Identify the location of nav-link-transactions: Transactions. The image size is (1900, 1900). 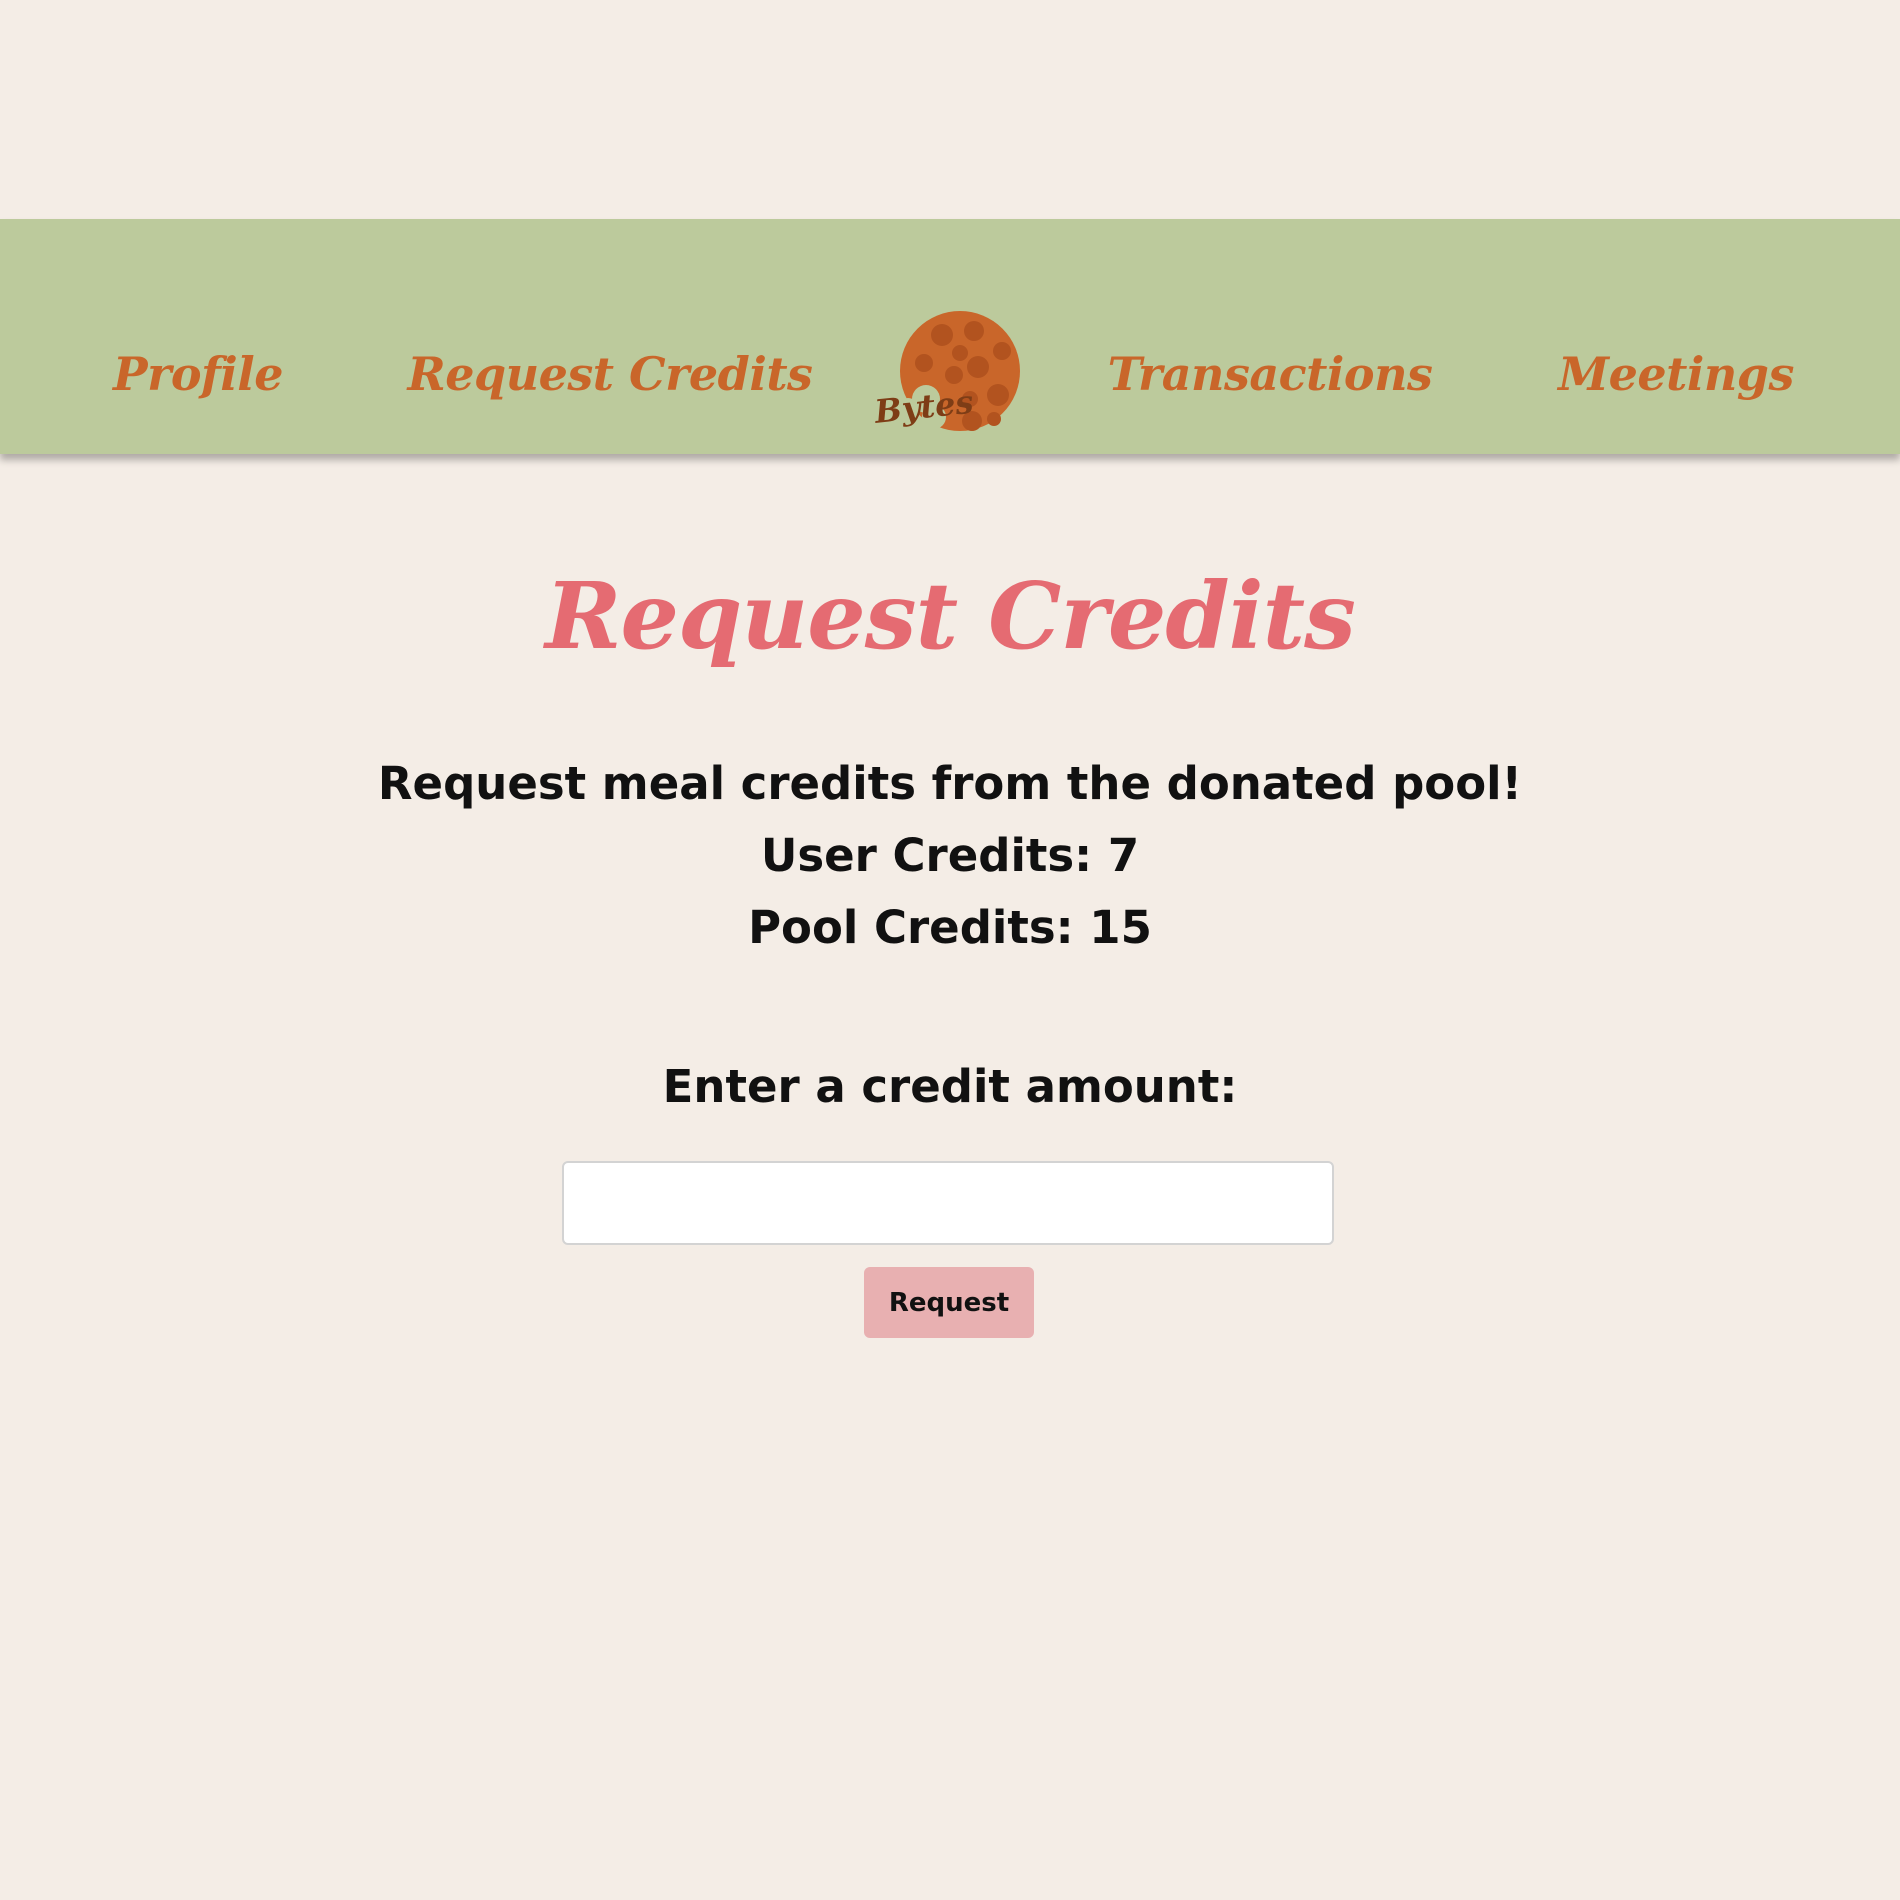
(1270, 336).